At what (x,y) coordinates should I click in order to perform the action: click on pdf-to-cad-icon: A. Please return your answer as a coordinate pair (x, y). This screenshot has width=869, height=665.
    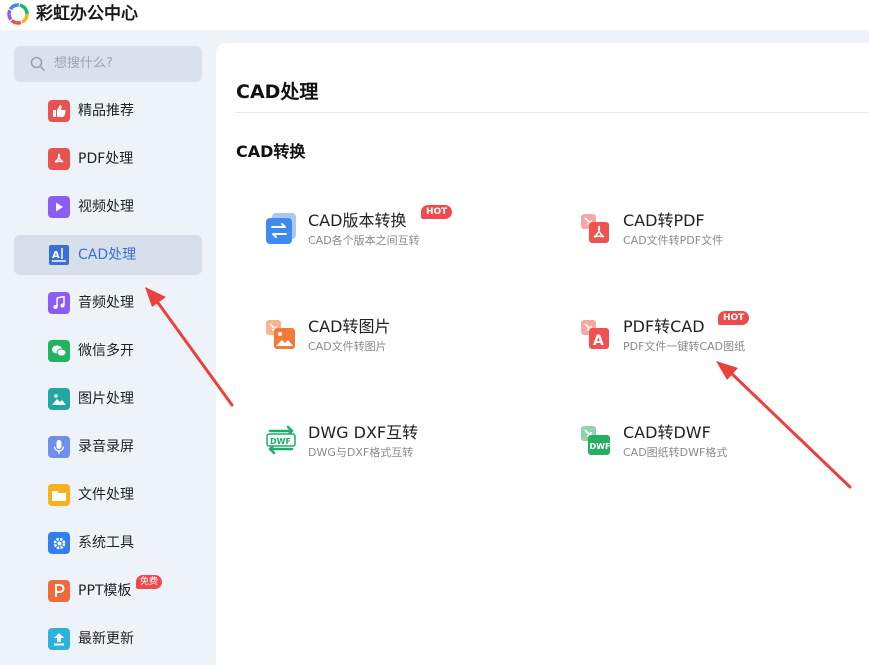
    Looking at the image, I should click on (595, 334).